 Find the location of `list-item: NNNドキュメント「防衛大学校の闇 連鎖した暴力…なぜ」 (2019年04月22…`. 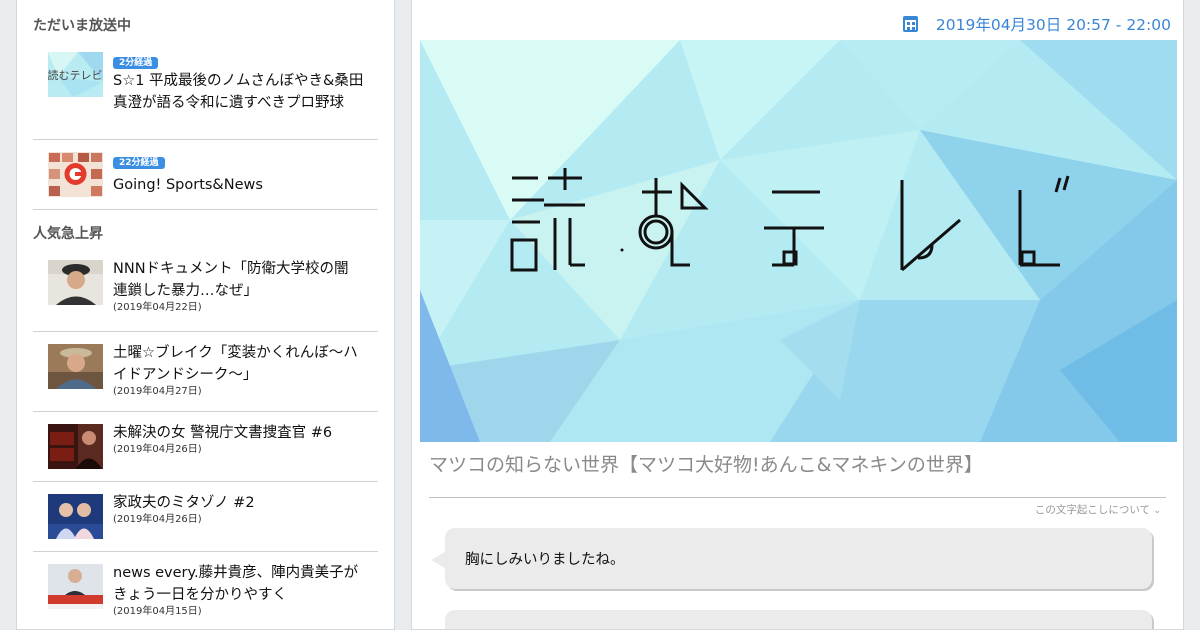

list-item: NNNドキュメント「防衛大学校の闇 連鎖した暴力…なぜ」 (2019年04月22… is located at coordinates (205, 292).